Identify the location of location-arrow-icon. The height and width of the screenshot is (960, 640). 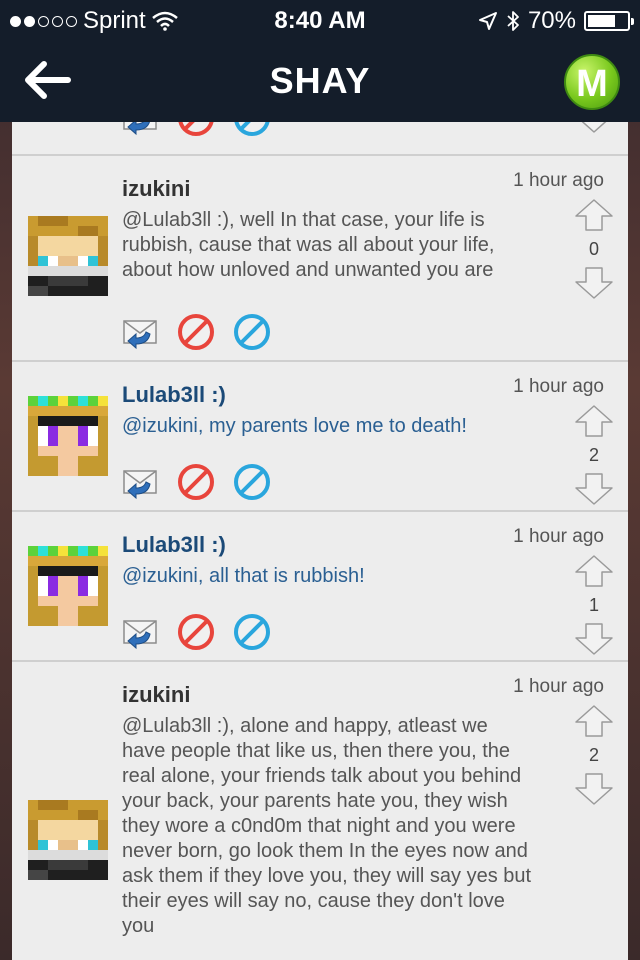
(487, 21).